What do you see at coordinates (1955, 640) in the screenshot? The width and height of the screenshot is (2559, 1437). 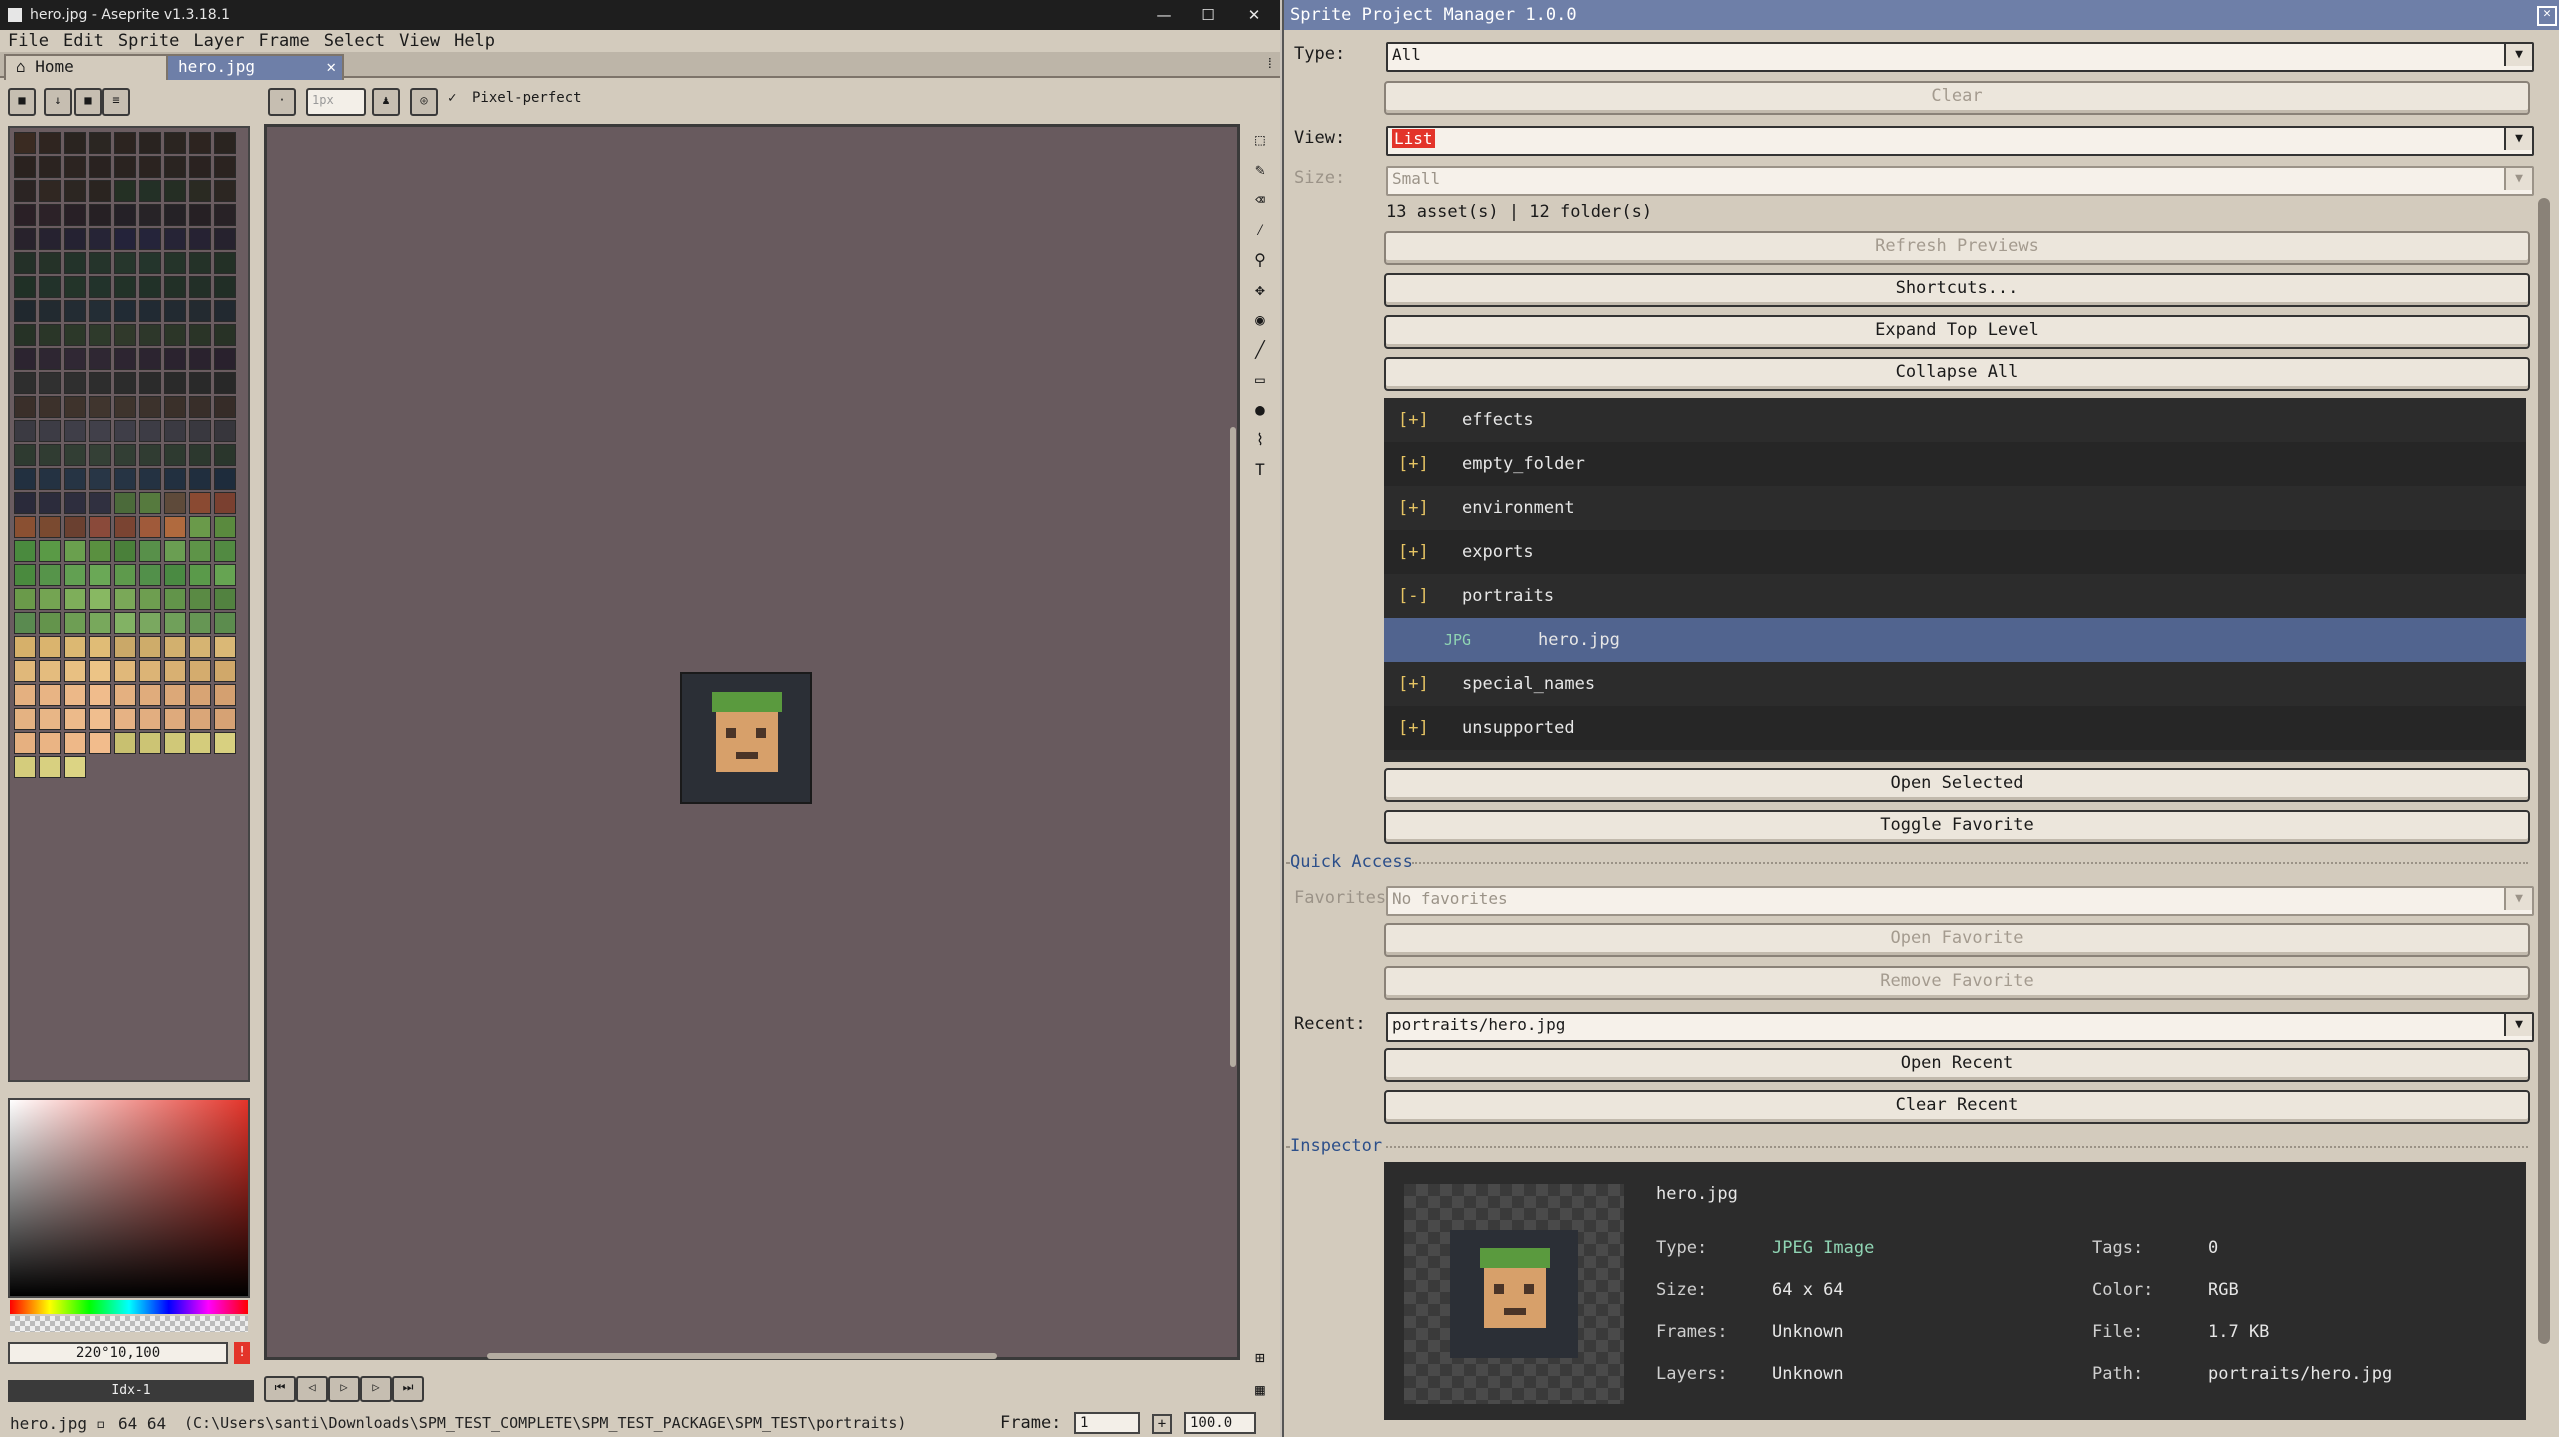 I see `tree-item-hero-jpg: JPG hero.jpg` at bounding box center [1955, 640].